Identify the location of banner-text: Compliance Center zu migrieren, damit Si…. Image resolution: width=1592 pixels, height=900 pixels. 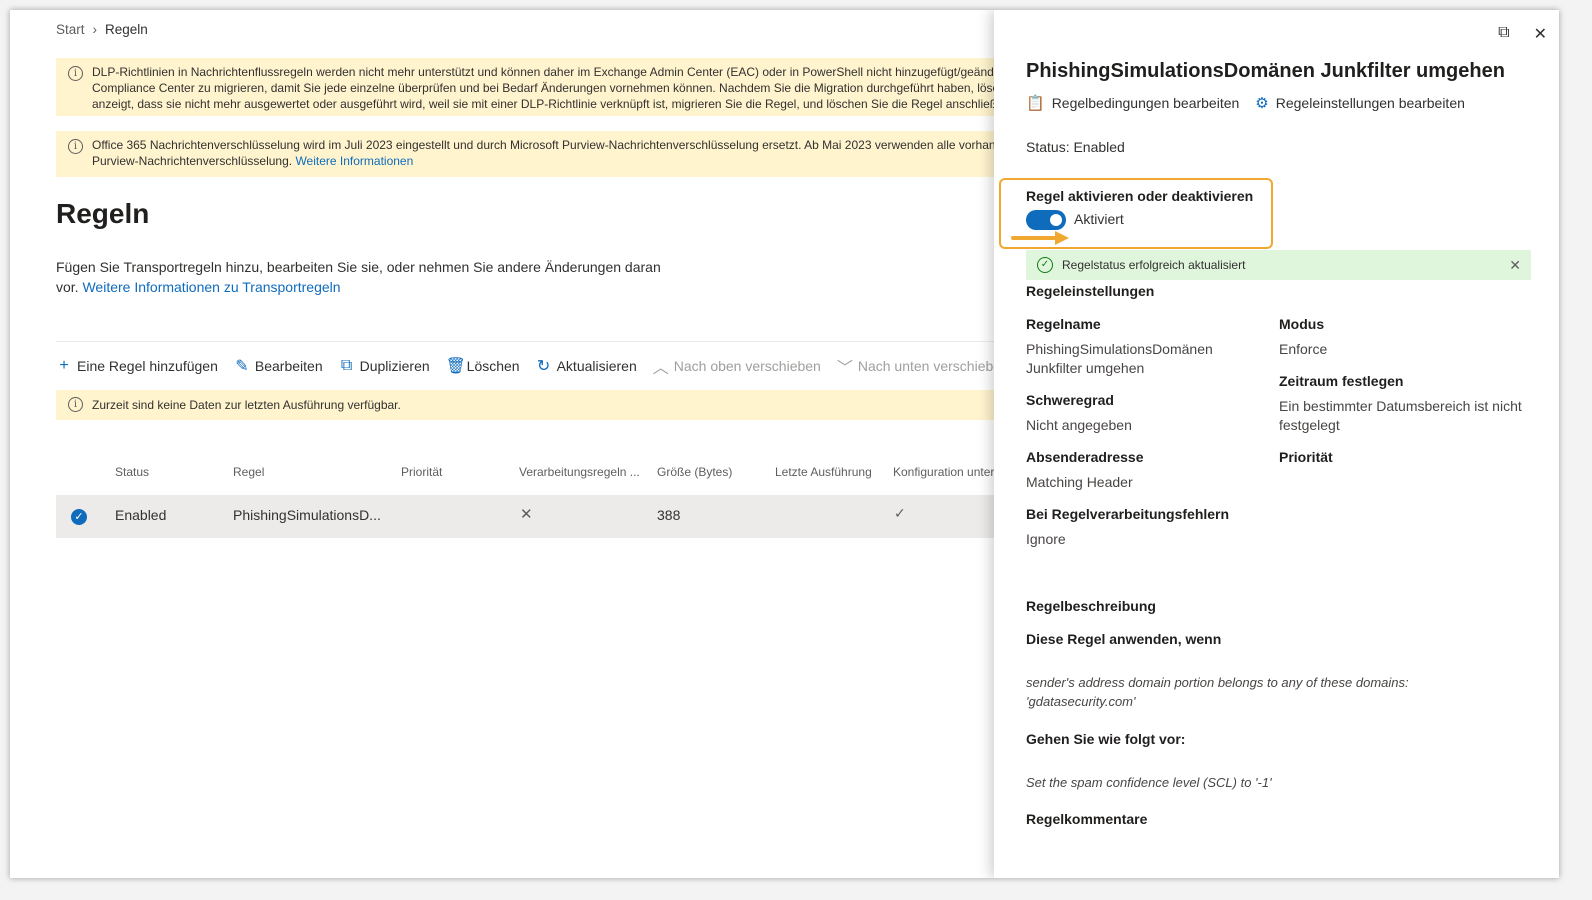
(552, 88).